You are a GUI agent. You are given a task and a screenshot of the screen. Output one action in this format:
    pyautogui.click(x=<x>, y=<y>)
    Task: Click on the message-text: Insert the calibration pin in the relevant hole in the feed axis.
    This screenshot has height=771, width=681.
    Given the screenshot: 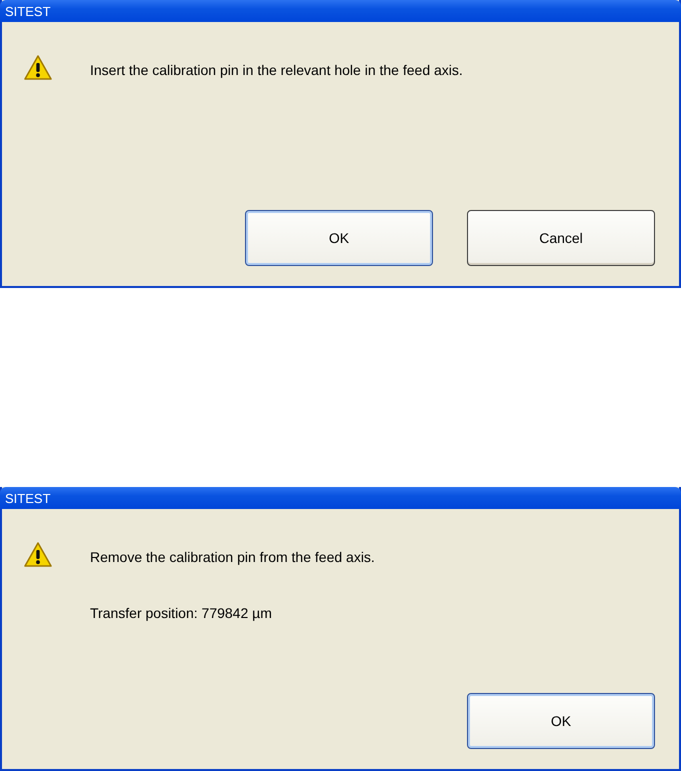 What is the action you would take?
    pyautogui.click(x=276, y=70)
    